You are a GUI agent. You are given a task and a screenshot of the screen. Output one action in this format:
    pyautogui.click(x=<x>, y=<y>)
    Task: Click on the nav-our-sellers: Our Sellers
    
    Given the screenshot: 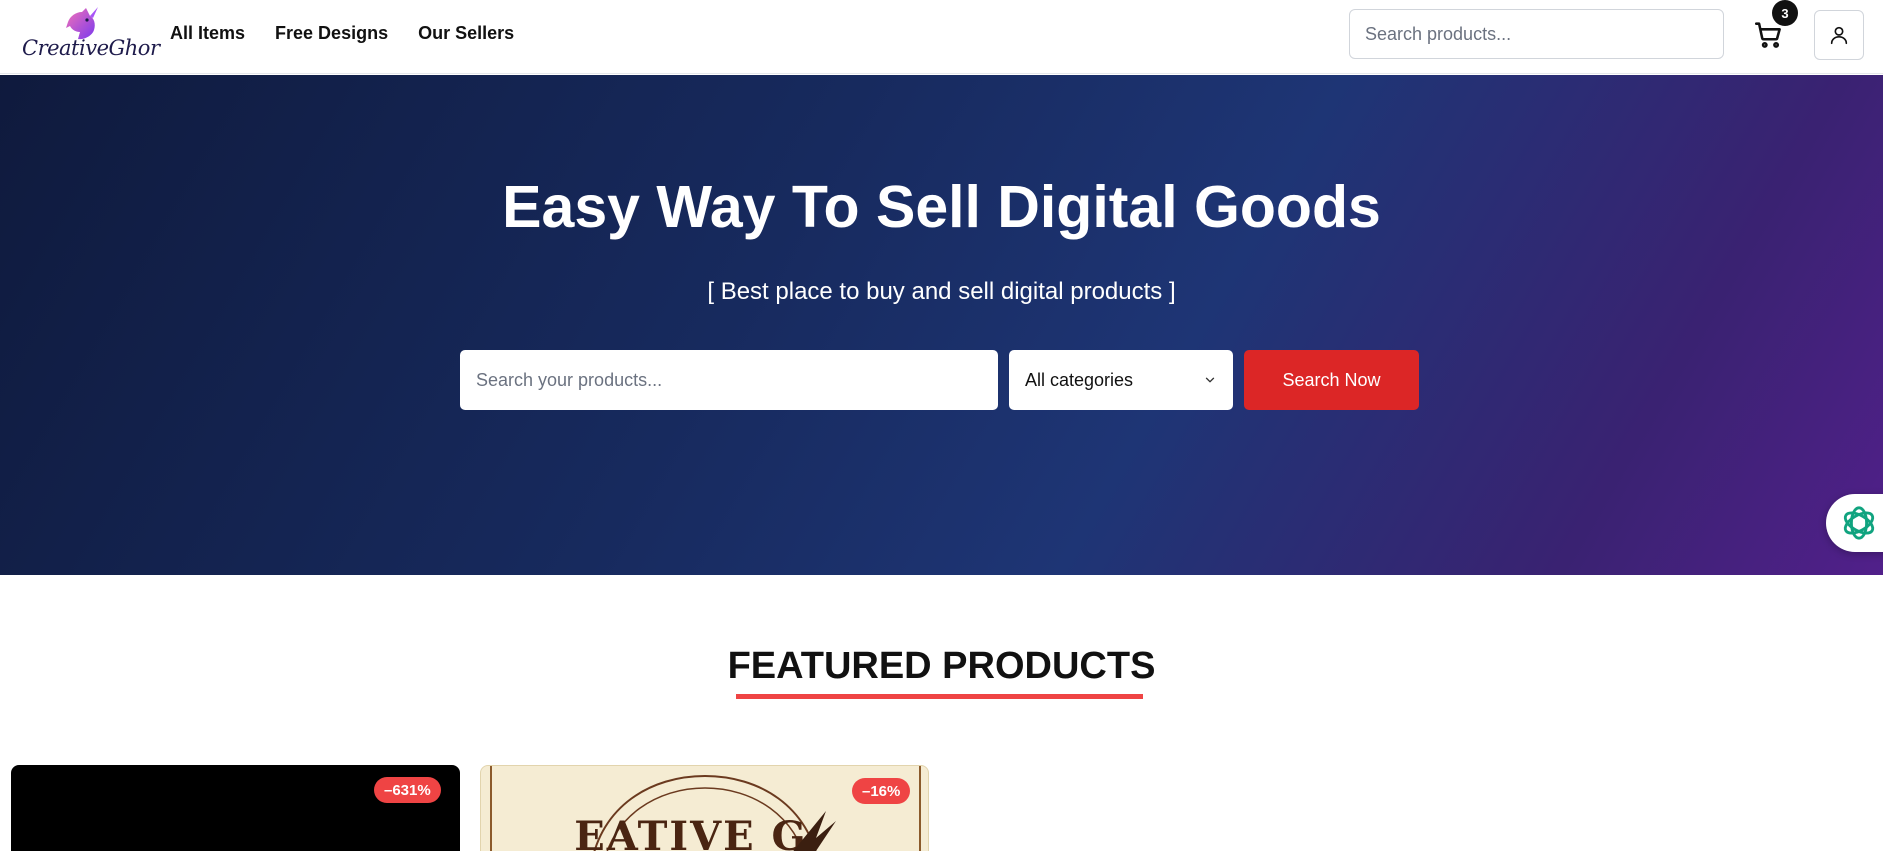 What is the action you would take?
    pyautogui.click(x=466, y=33)
    